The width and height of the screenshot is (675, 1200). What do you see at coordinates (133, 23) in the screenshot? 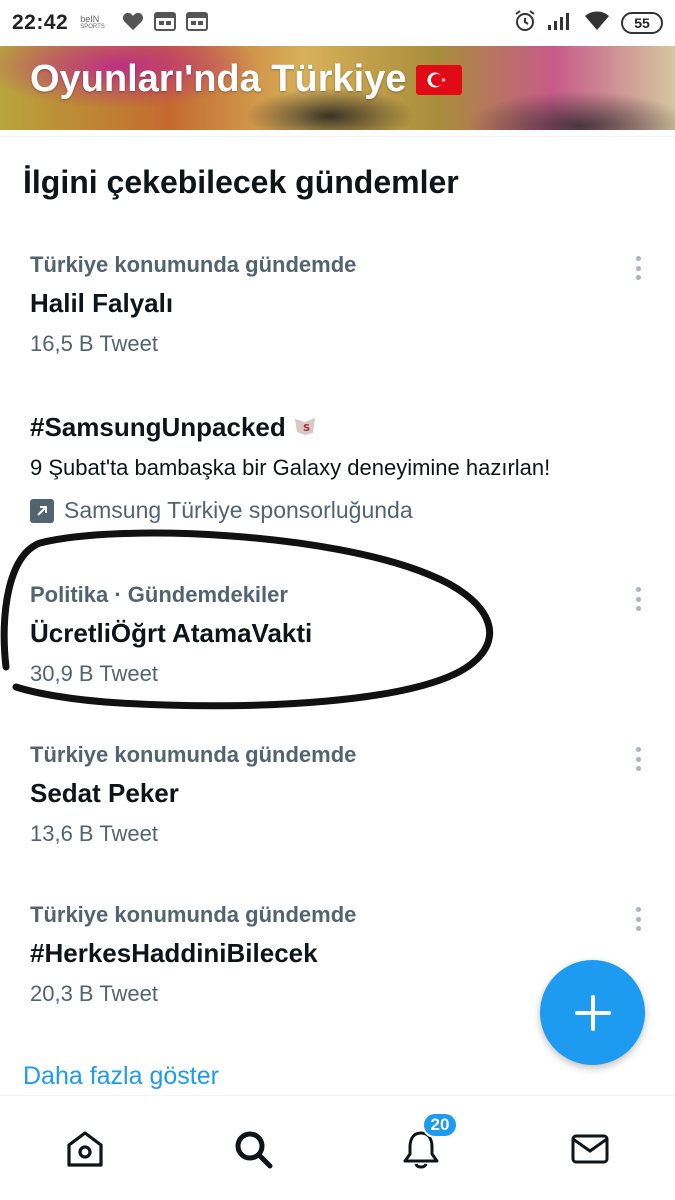
I see `heart-icon` at bounding box center [133, 23].